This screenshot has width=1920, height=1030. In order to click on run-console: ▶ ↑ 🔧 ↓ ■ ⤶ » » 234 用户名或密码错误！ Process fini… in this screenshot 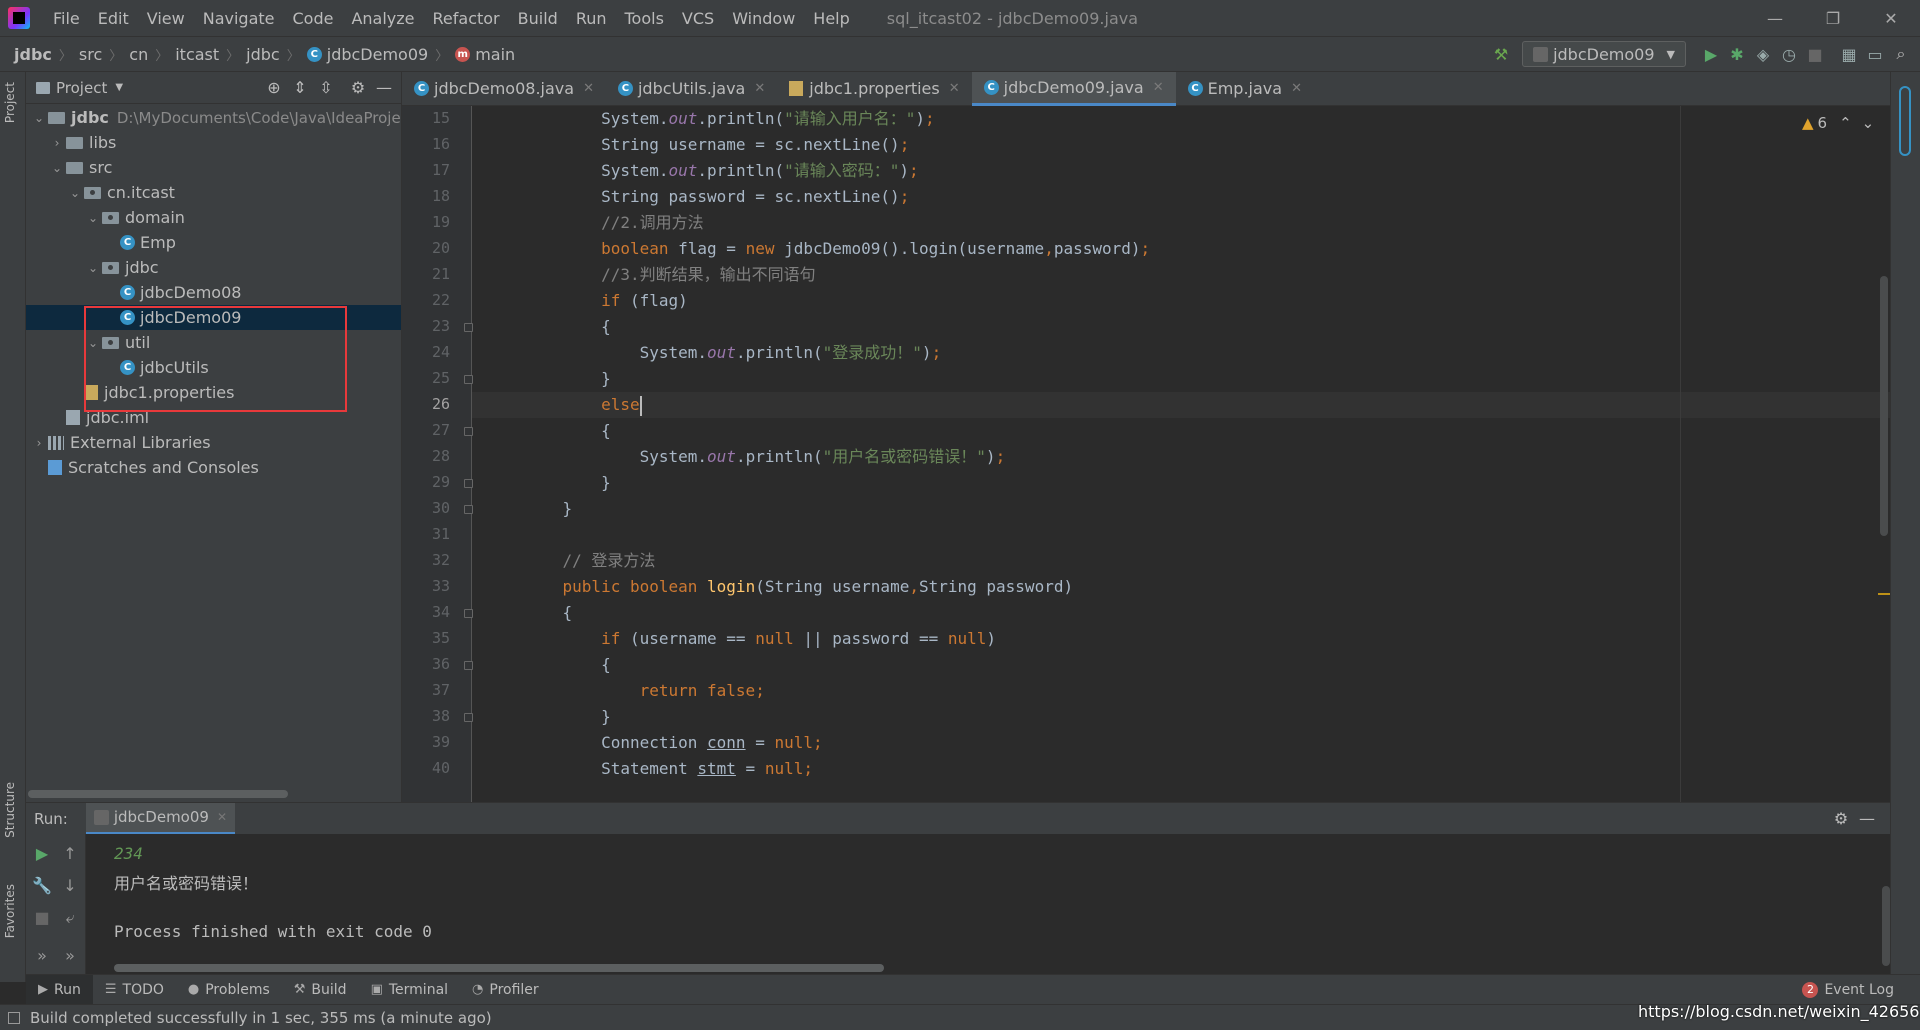, I will do `click(958, 904)`.